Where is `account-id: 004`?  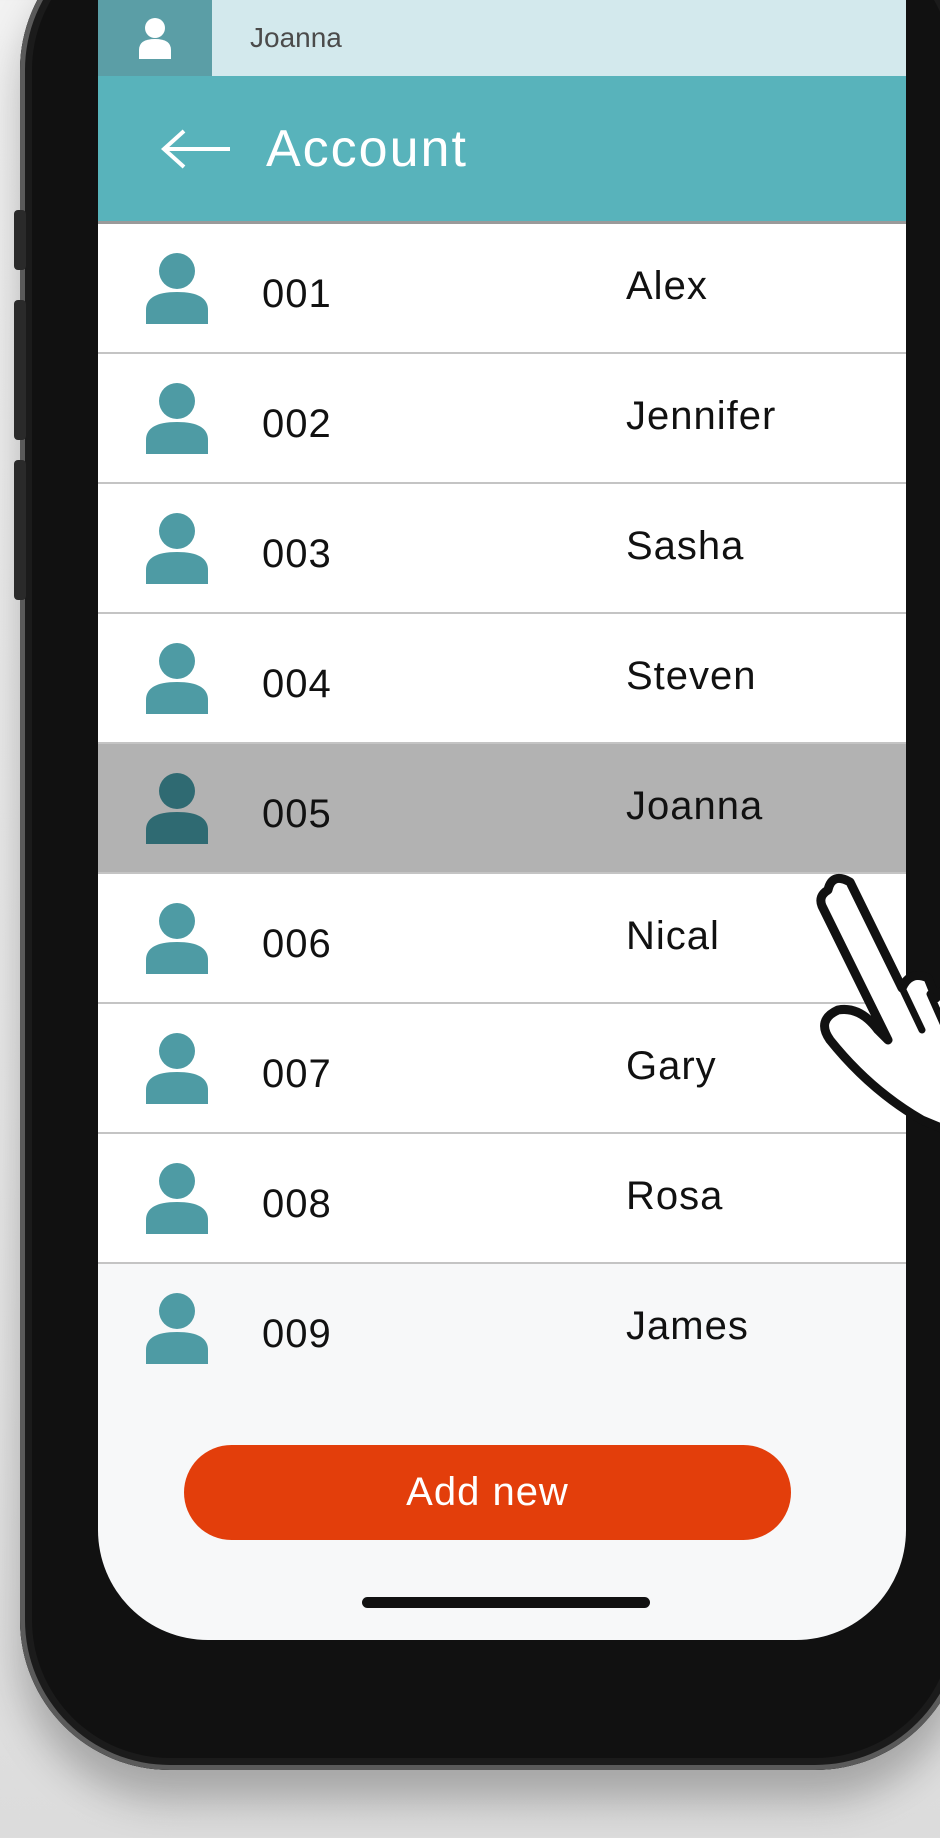 account-id: 004 is located at coordinates (297, 684).